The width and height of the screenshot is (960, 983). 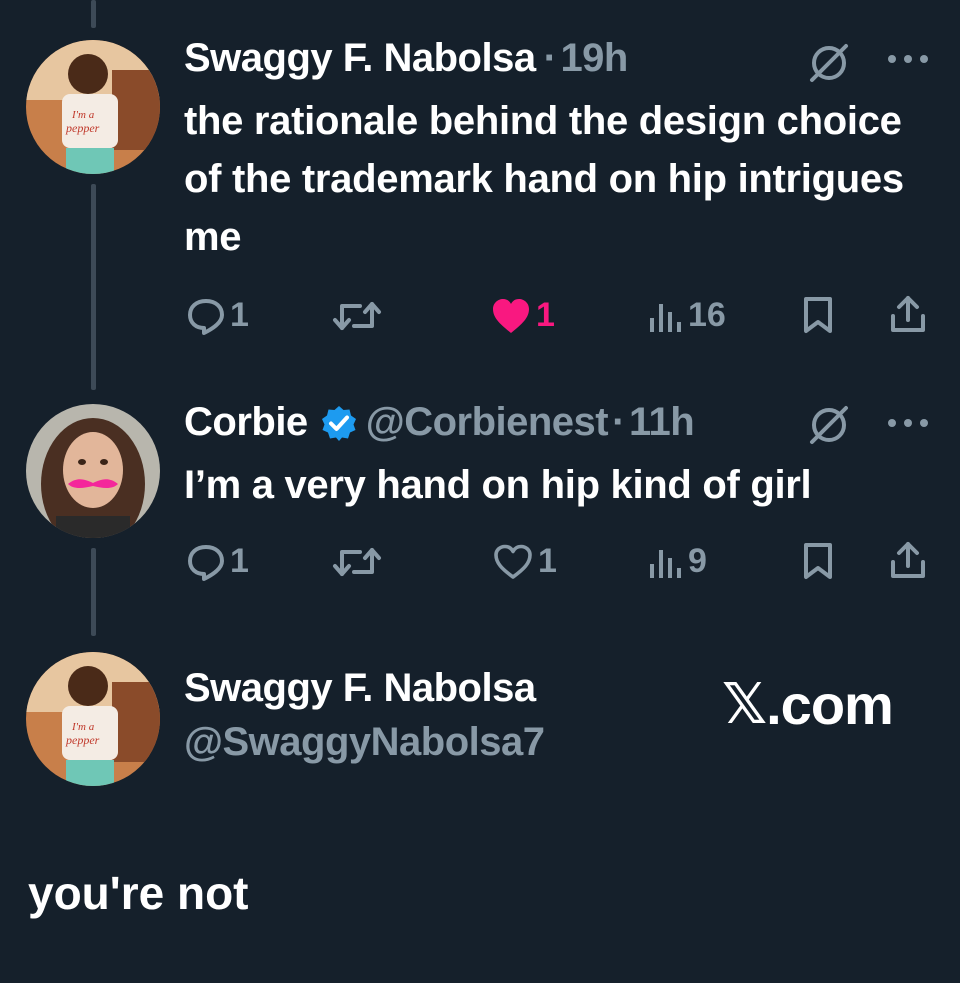 I want to click on views-button: 16, so click(x=687, y=315).